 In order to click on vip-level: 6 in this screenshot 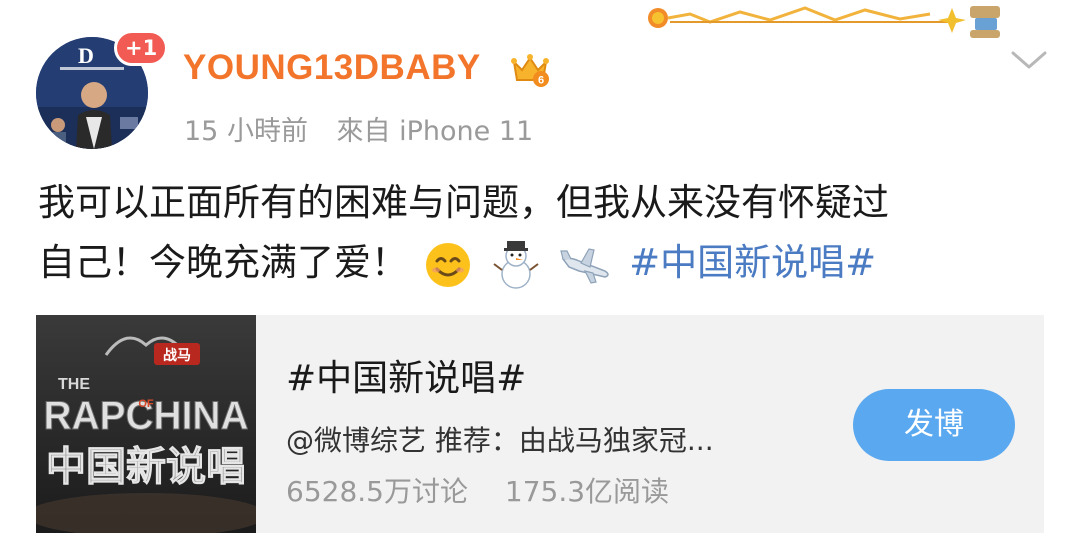, I will do `click(541, 81)`.